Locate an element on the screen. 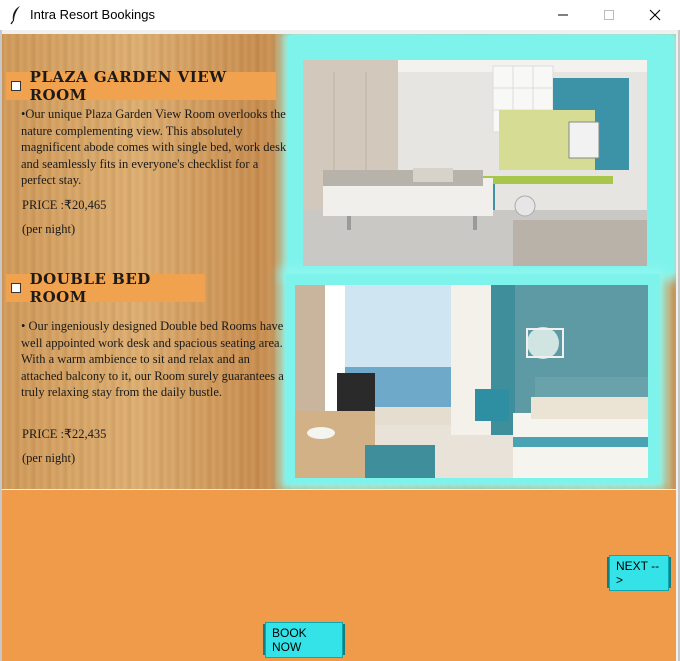 This screenshot has width=680, height=661. book-now-button-label: BOOK NOW is located at coordinates (304, 639).